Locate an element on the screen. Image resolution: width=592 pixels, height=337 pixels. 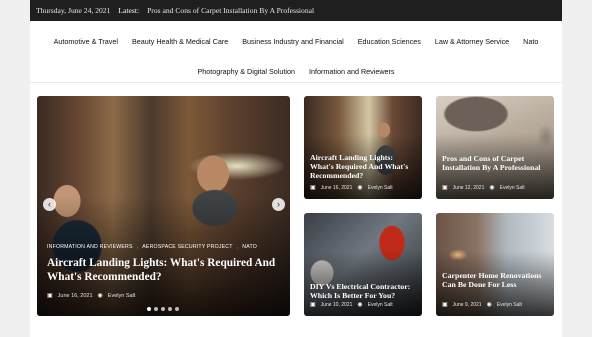
post-date: June 12, 2021 is located at coordinates (469, 188).